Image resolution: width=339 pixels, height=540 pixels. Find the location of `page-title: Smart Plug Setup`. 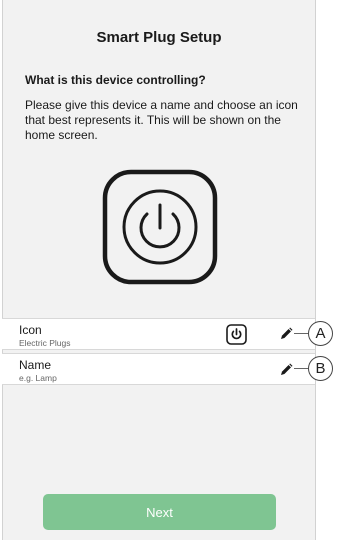

page-title: Smart Plug Setup is located at coordinates (159, 37).